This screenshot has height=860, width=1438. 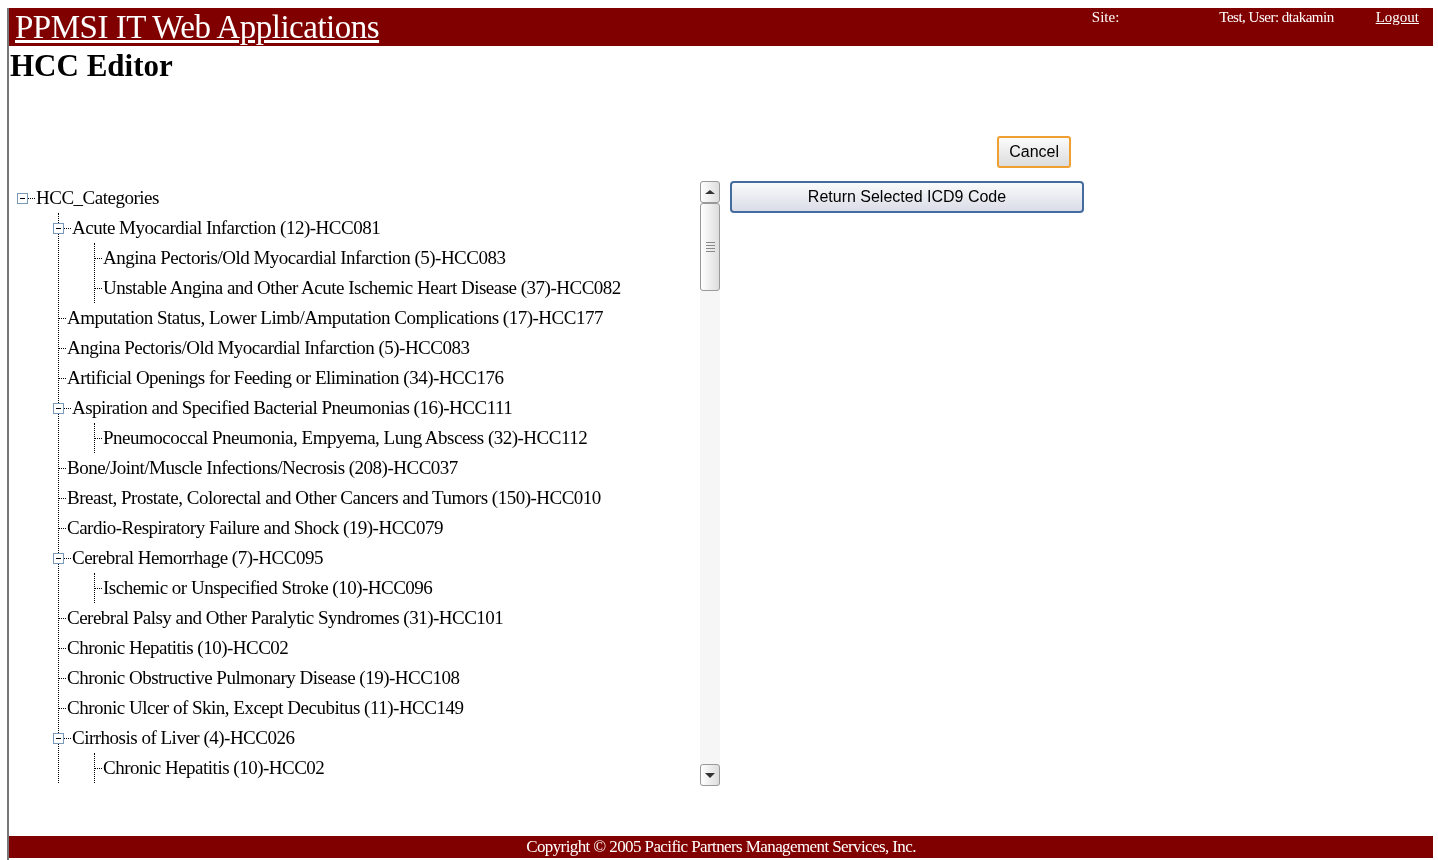 I want to click on cancel-button: Cancel, so click(x=1034, y=152).